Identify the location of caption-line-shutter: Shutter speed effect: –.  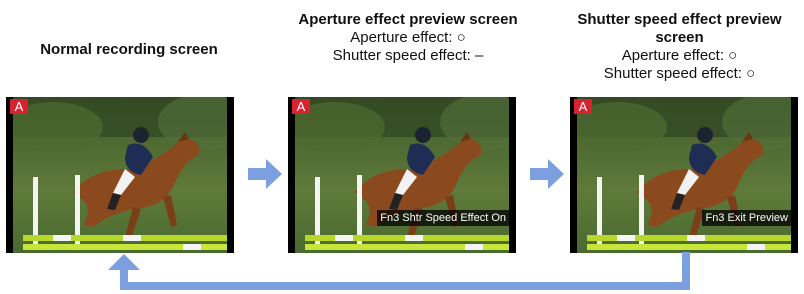
(408, 55).